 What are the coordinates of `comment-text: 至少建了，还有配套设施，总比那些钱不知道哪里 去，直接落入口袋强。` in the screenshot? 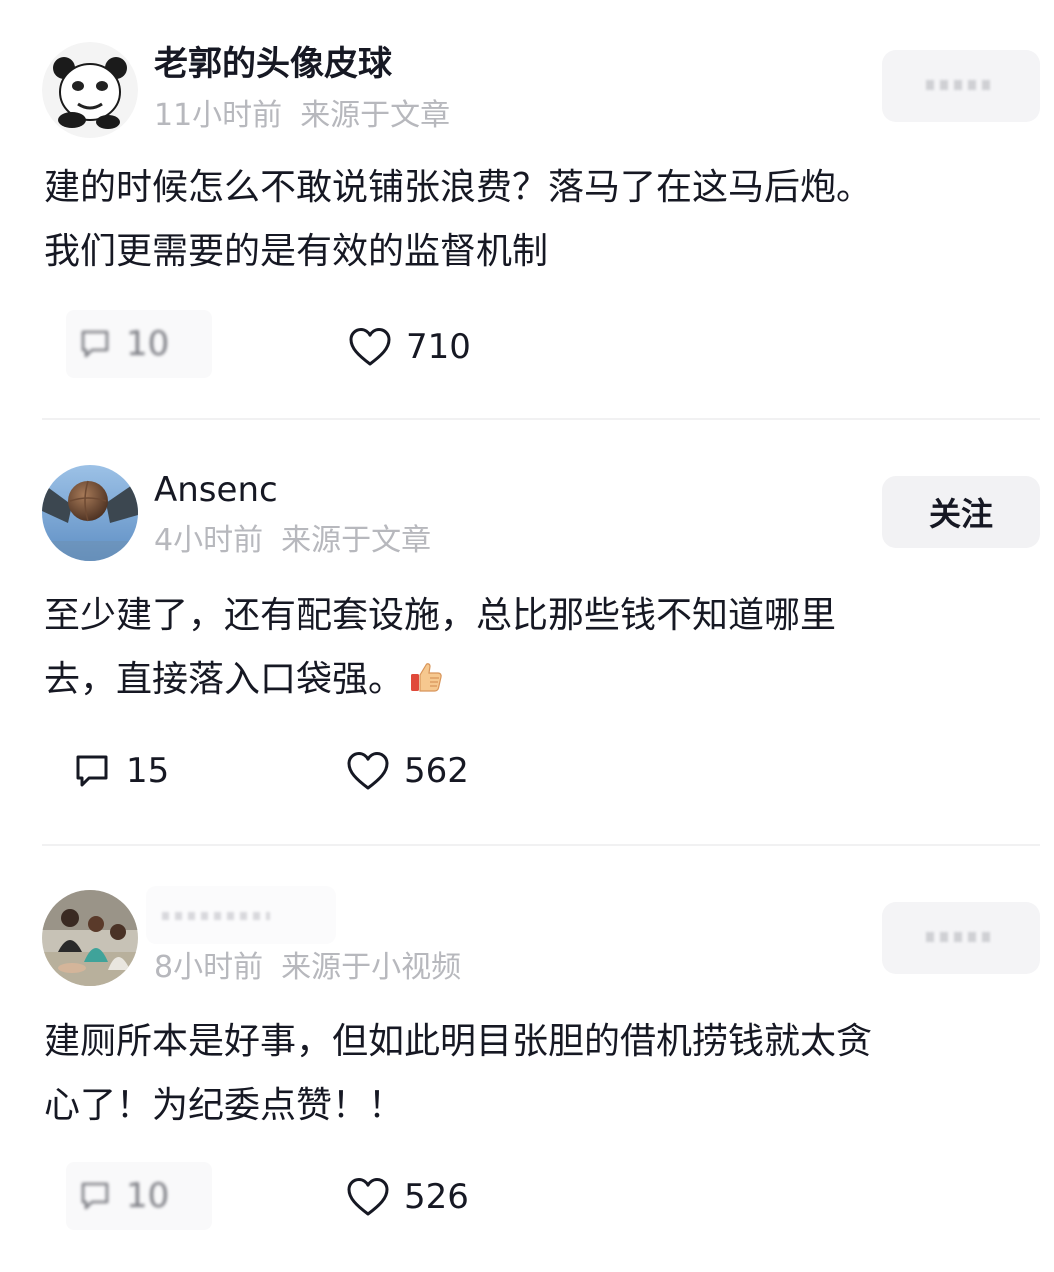 It's located at (539, 650).